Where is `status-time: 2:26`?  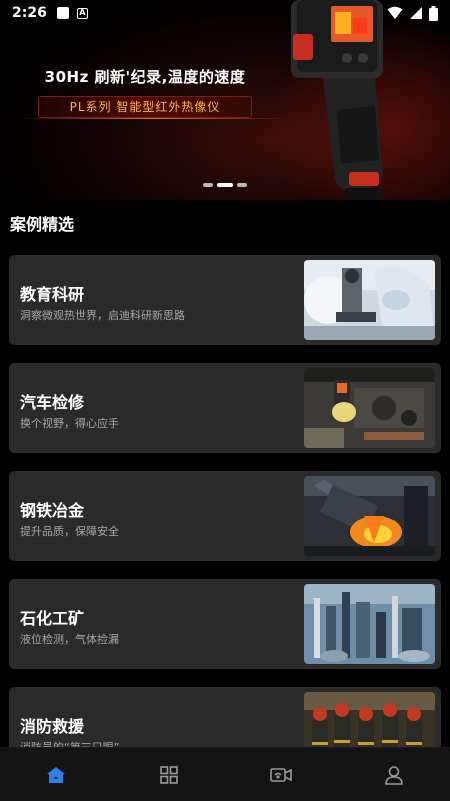
status-time: 2:26 is located at coordinates (29, 13).